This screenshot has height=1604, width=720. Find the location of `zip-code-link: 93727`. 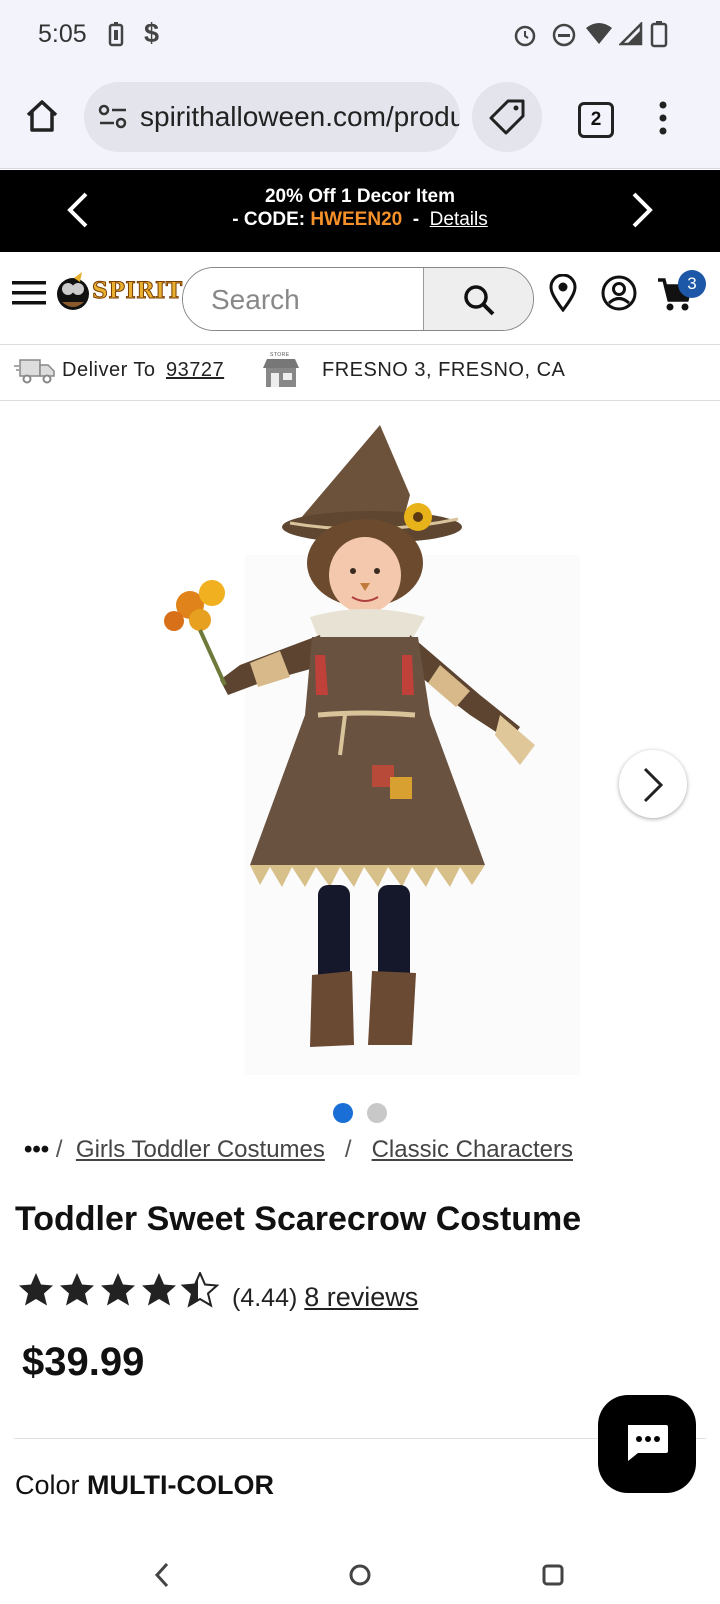

zip-code-link: 93727 is located at coordinates (195, 370).